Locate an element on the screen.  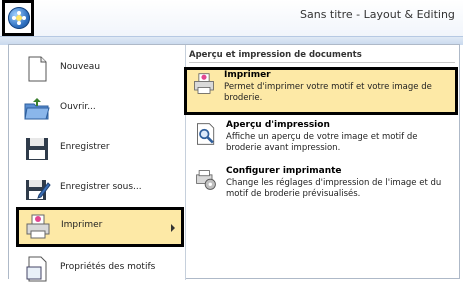
app-logo-icon is located at coordinates (19, 18).